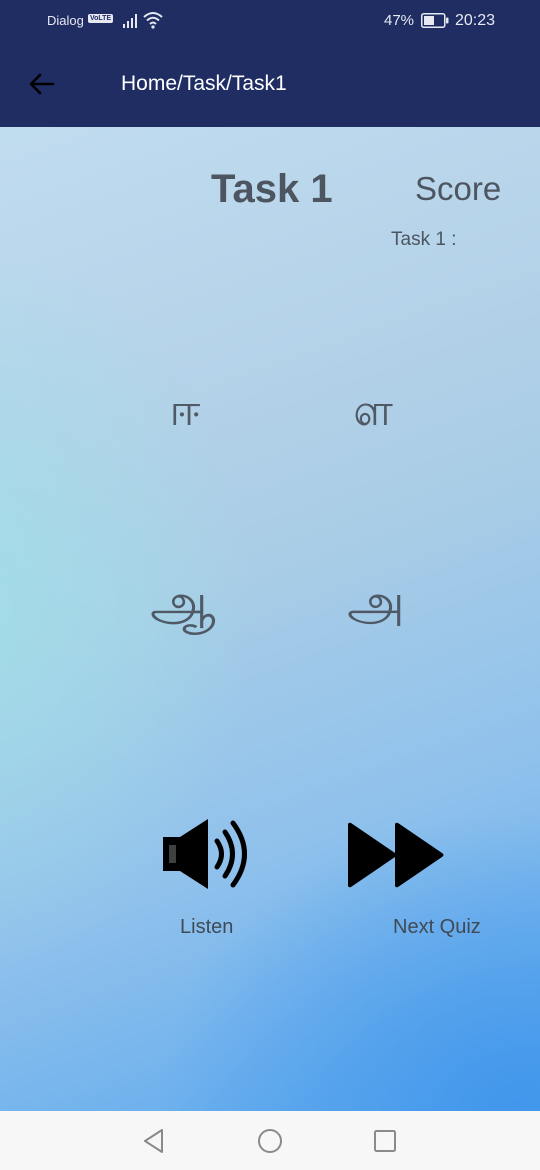 This screenshot has width=540, height=1170. I want to click on score-title: Score, so click(458, 188).